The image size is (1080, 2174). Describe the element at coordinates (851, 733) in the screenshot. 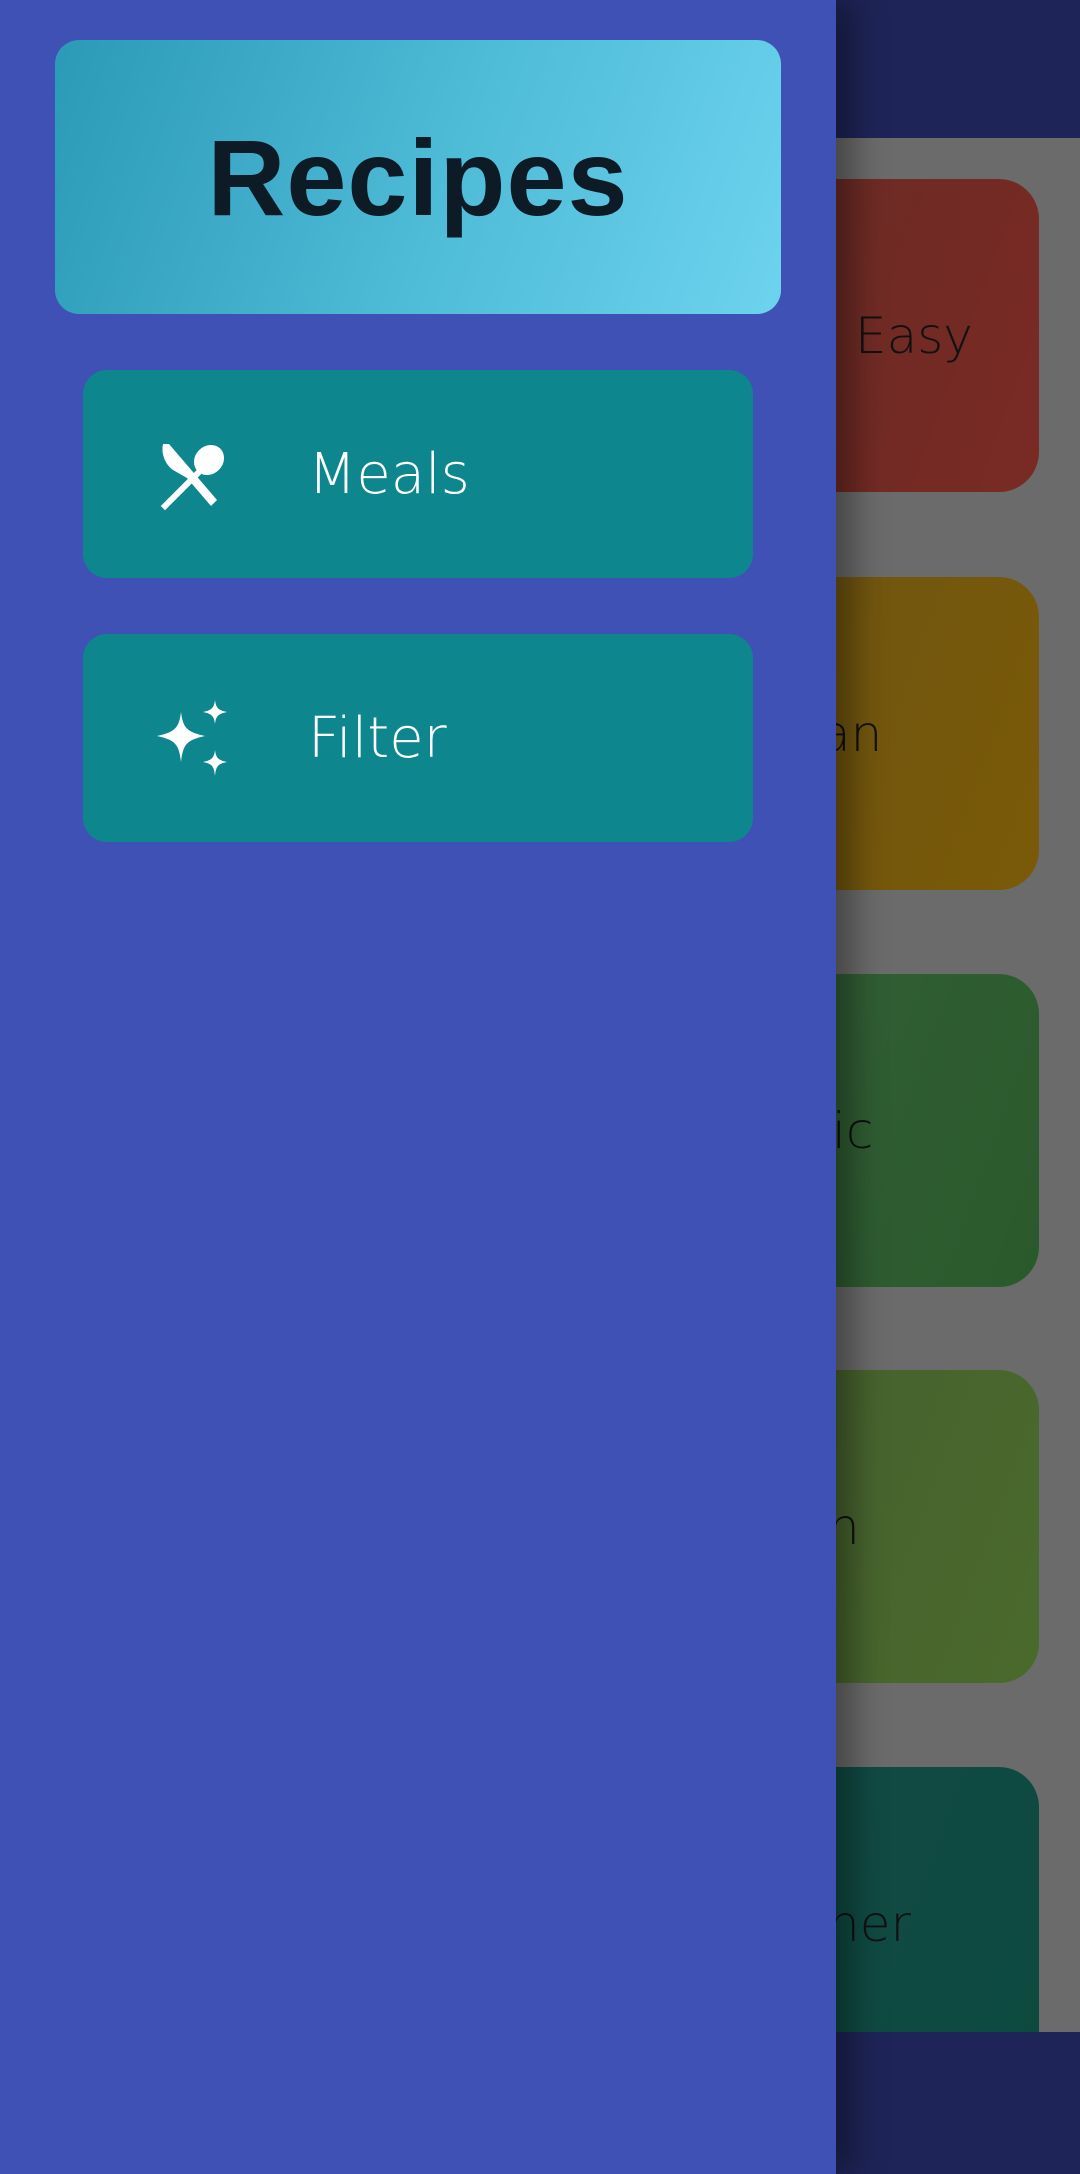

I see `category-card-label: an` at that location.